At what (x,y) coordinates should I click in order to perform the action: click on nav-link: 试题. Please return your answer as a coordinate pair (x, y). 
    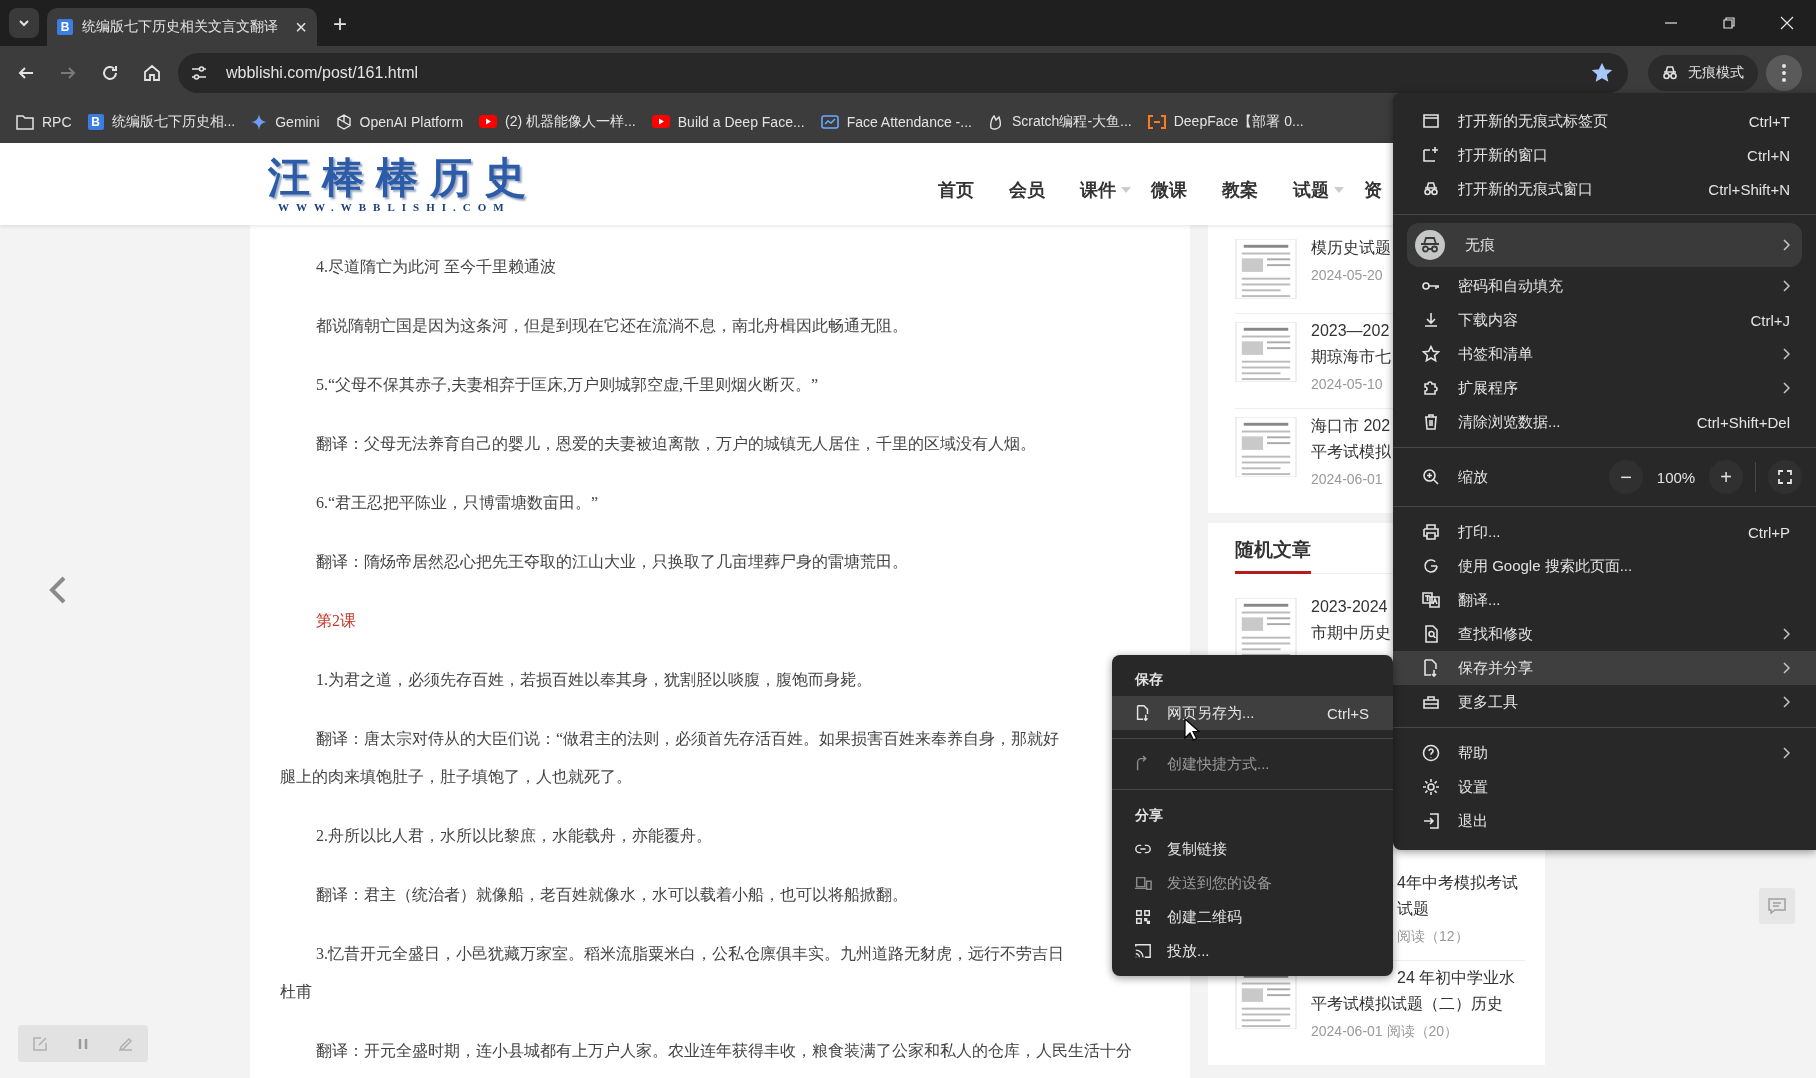
    Looking at the image, I should click on (1328, 190).